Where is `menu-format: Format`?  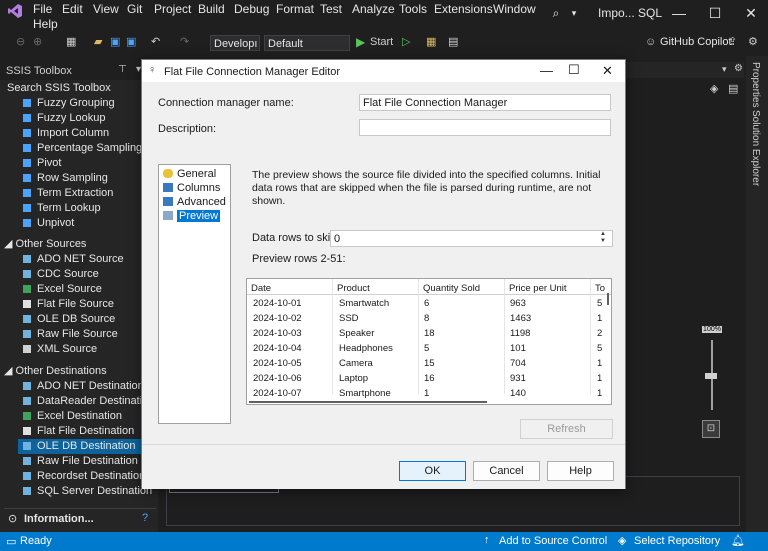
menu-format: Format is located at coordinates (295, 9).